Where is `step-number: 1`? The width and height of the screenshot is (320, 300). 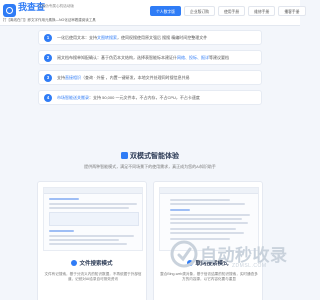
step-number: 1 is located at coordinates (48, 38).